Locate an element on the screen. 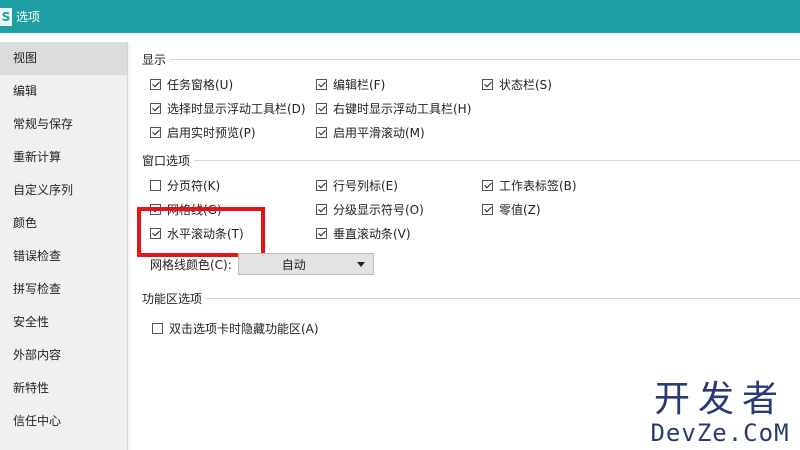 The image size is (800, 450). float-toolbar-rightclick-option: 右键时显示浮动工具栏(H) is located at coordinates (393, 108).